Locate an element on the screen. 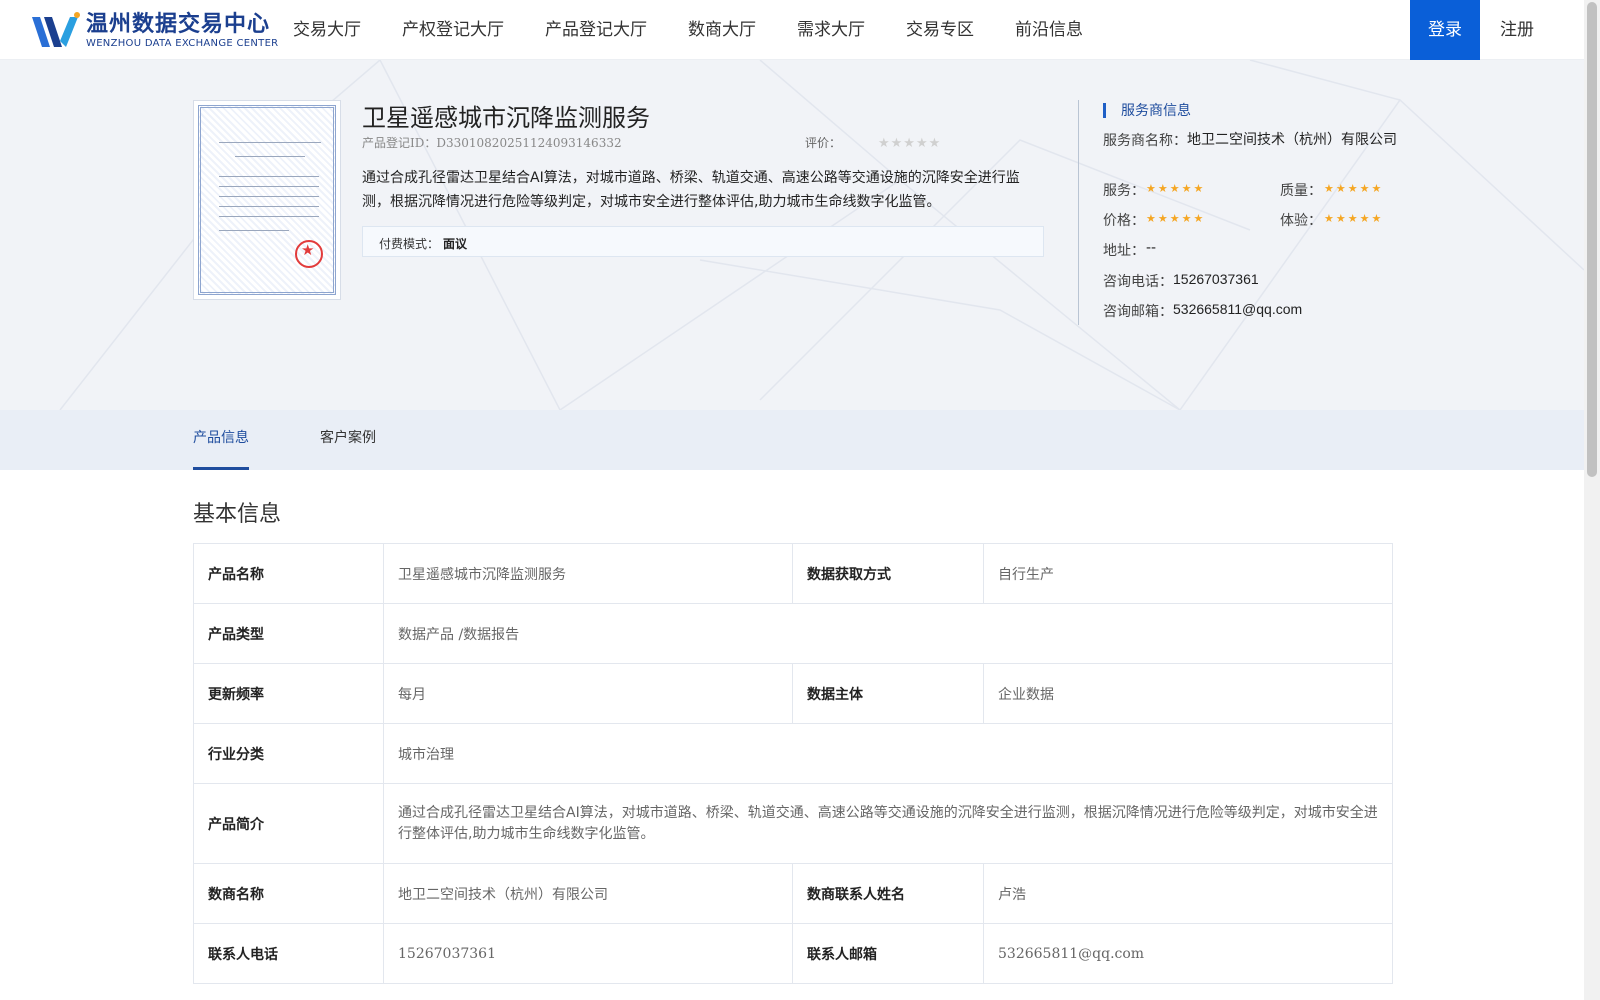 Image resolution: width=1600 pixels, height=1000 pixels. table-row: 联系人电话 15267037361 联系人邮箱 532665811@qq.com is located at coordinates (793, 953).